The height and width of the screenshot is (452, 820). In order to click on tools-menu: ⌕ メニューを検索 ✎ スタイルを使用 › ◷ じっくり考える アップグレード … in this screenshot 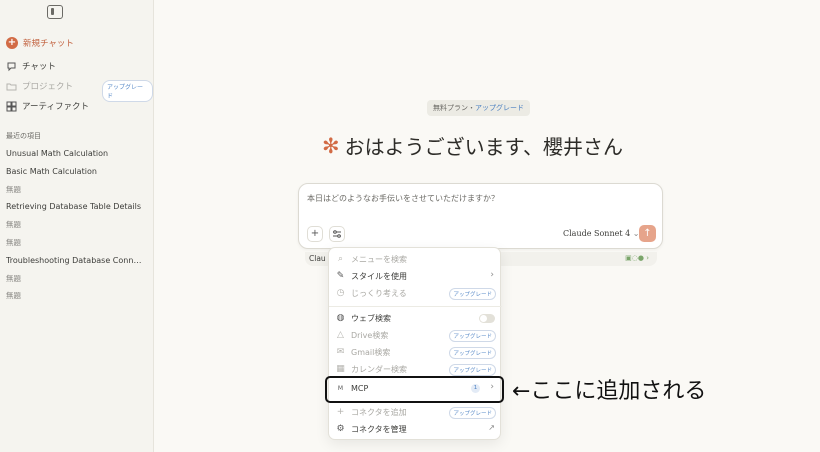, I will do `click(415, 343)`.